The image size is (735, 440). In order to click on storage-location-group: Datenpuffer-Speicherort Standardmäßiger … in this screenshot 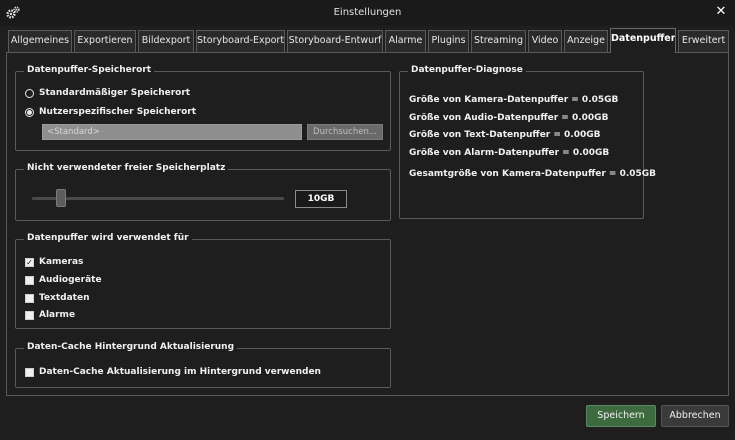, I will do `click(203, 108)`.